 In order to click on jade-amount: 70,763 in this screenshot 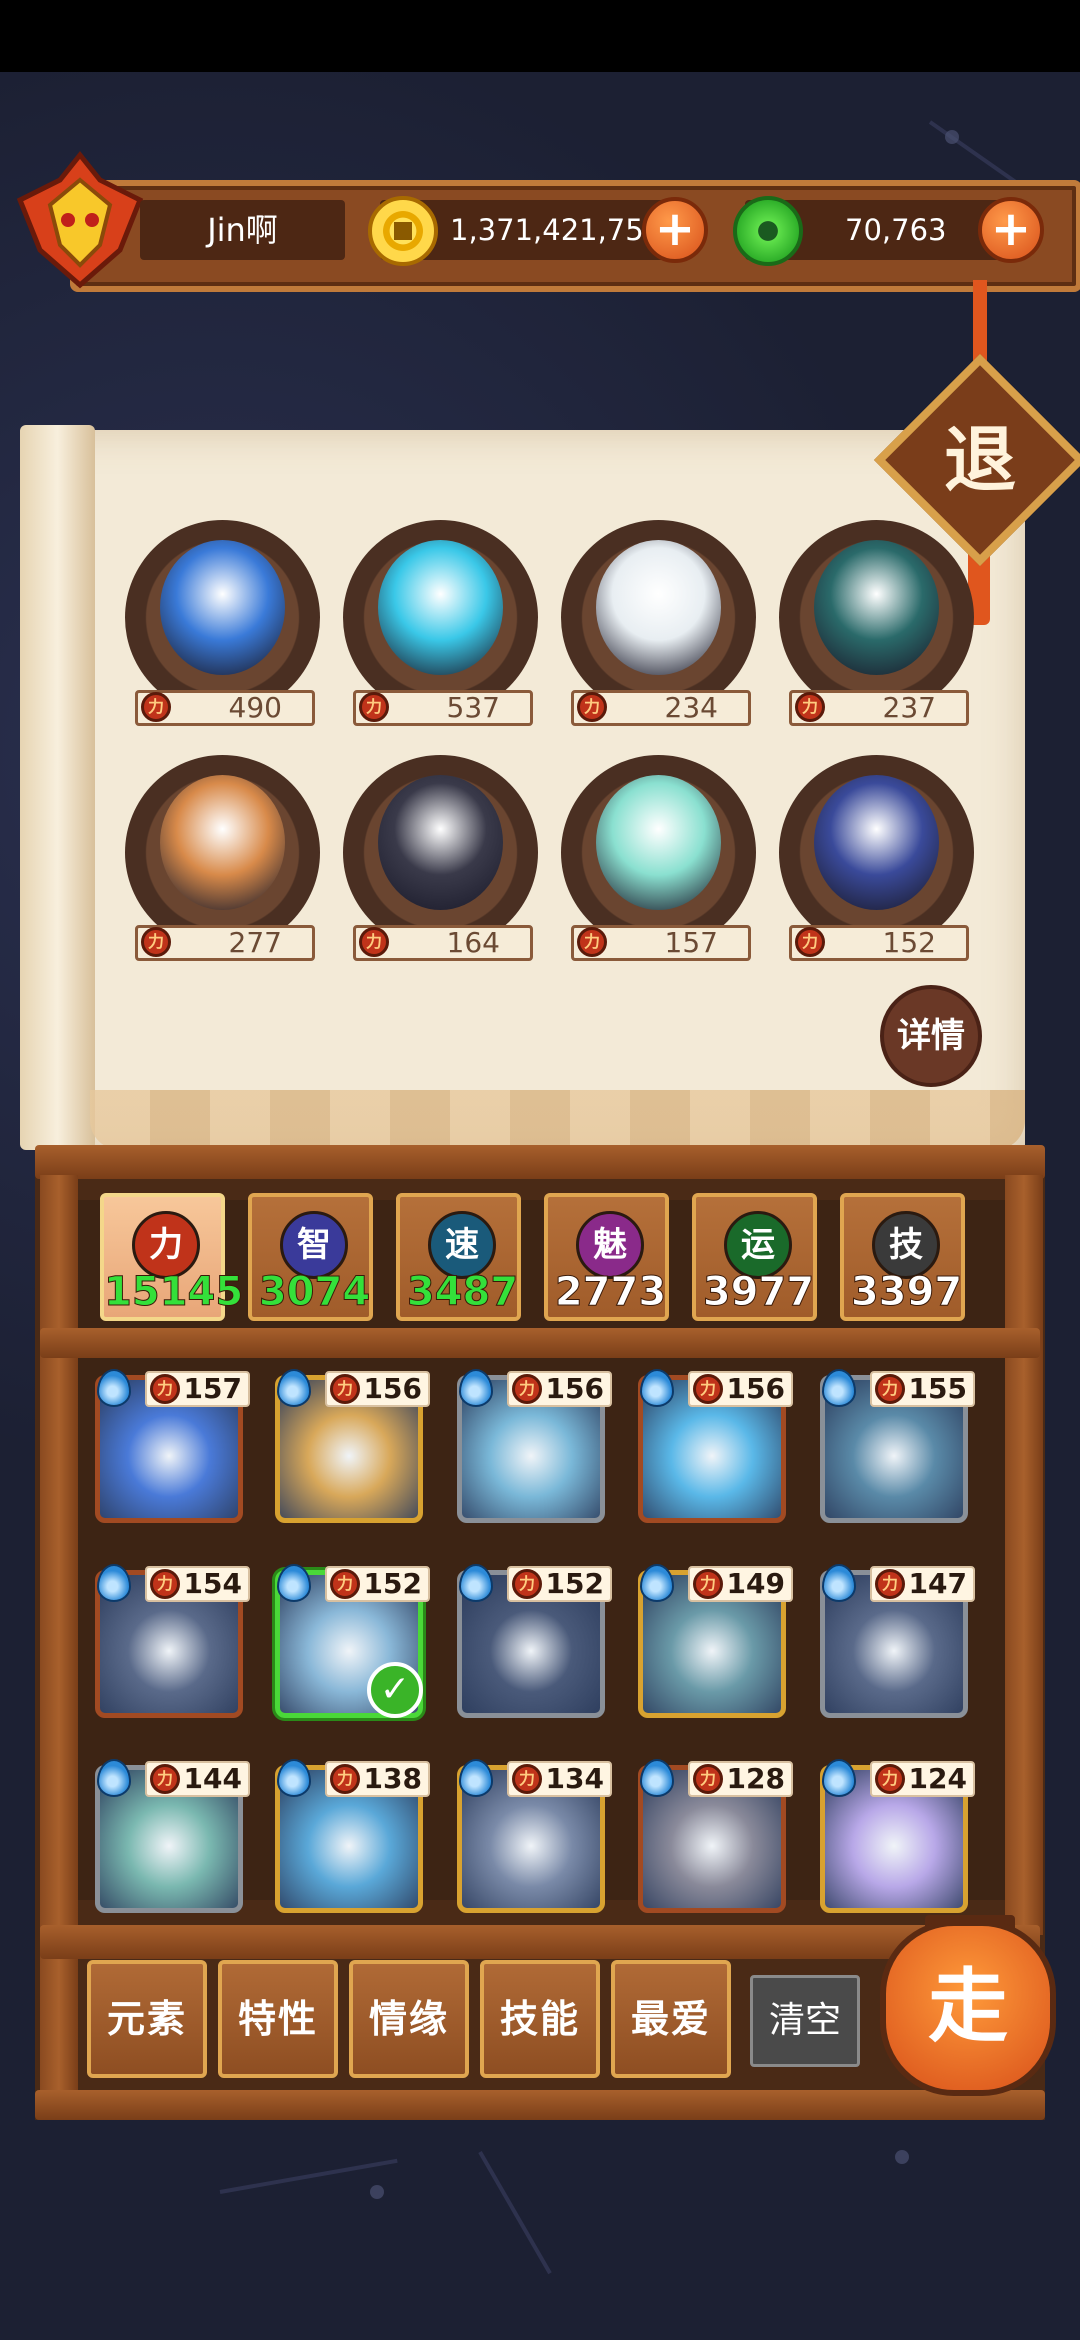, I will do `click(896, 230)`.